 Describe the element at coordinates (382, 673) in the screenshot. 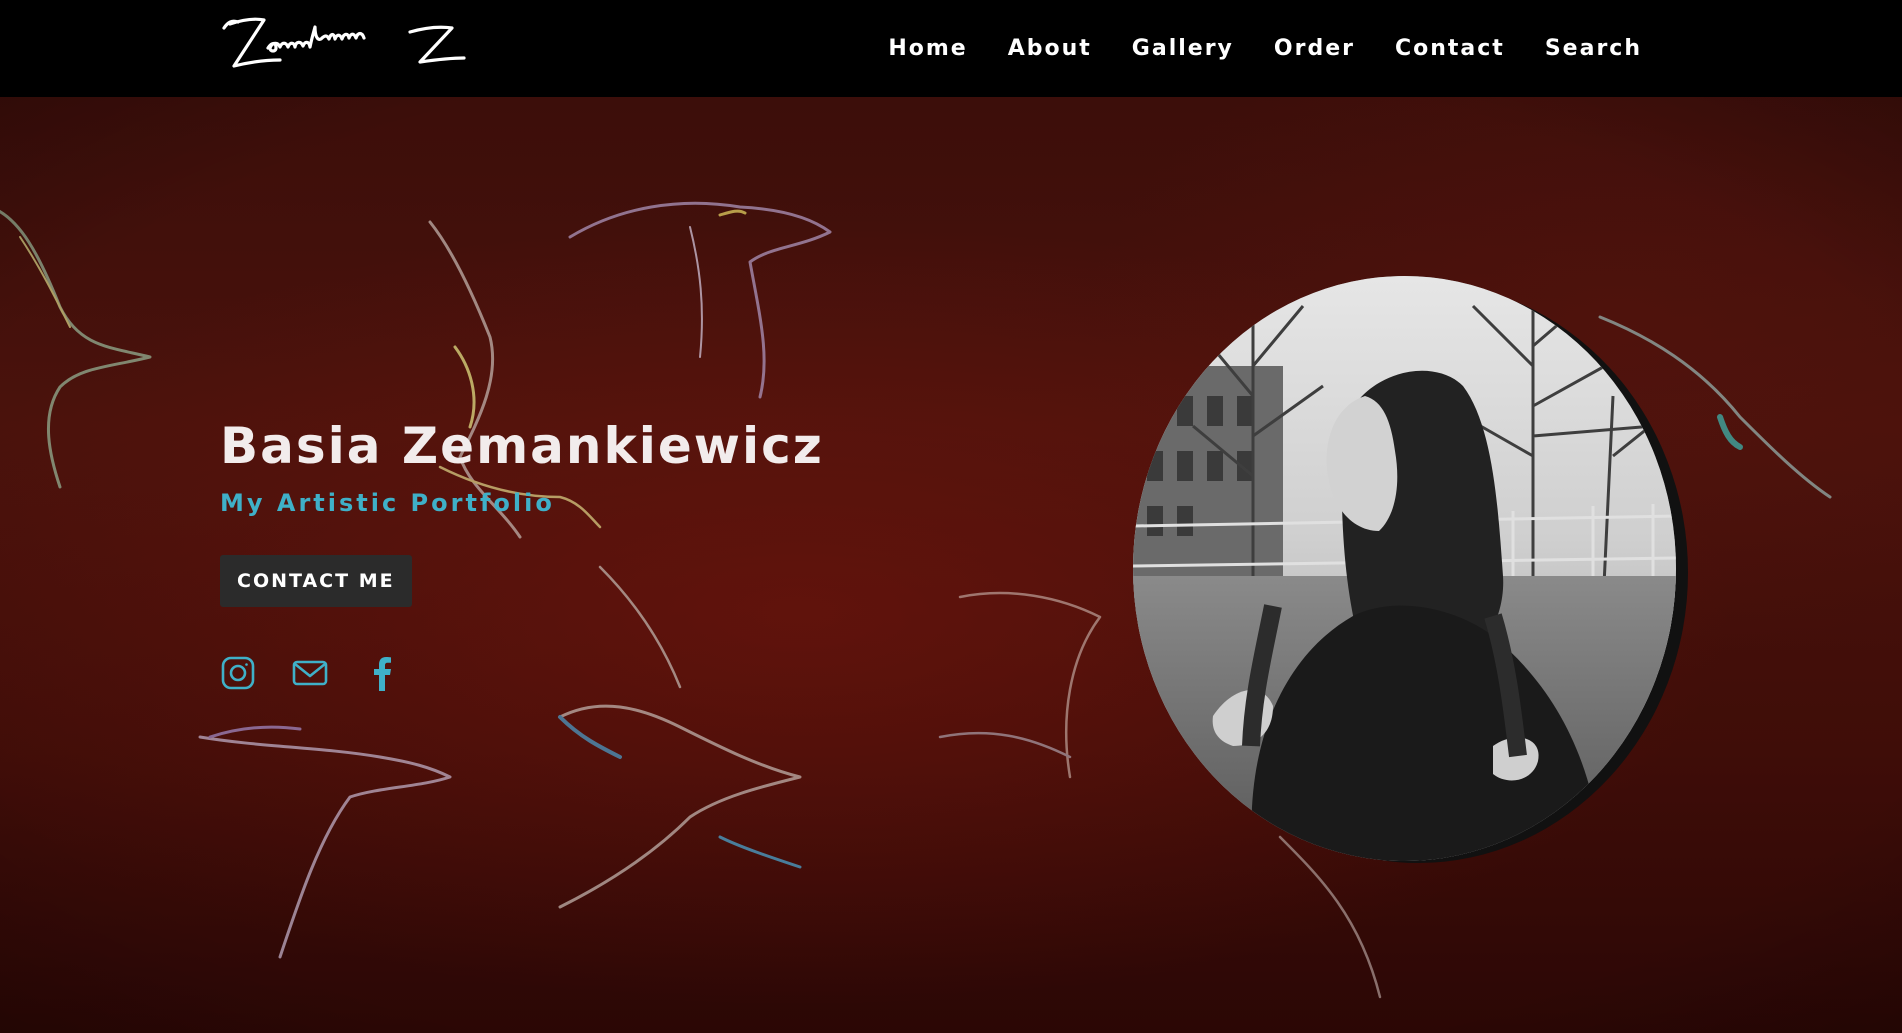

I see `facebook-icon` at that location.